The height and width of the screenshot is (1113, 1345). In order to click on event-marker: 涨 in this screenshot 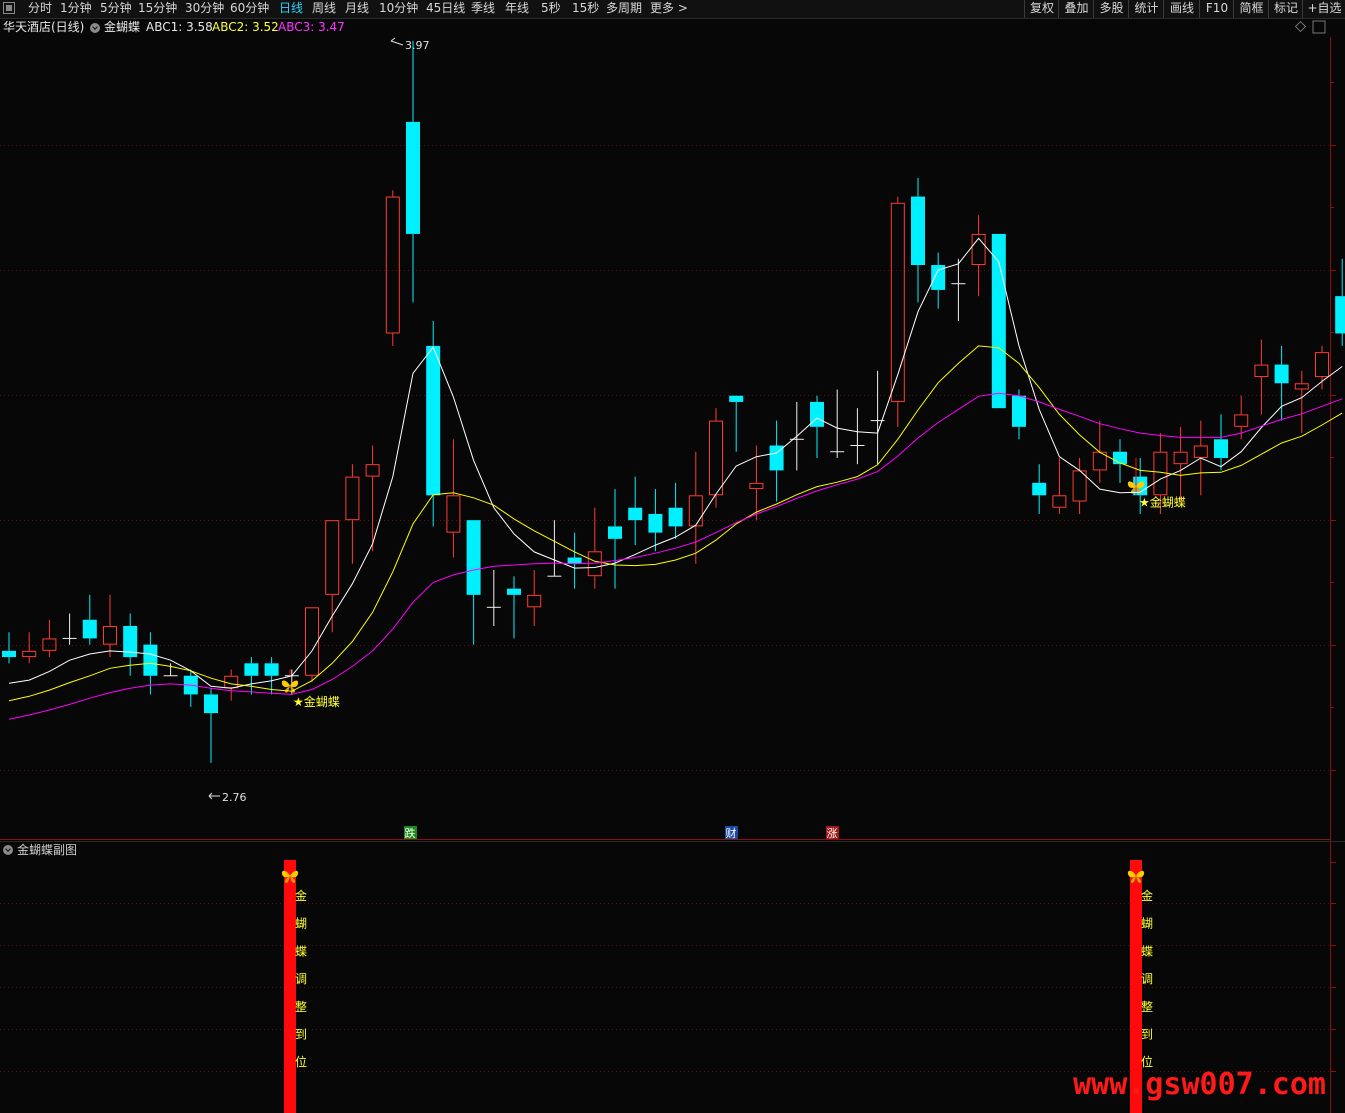, I will do `click(832, 833)`.